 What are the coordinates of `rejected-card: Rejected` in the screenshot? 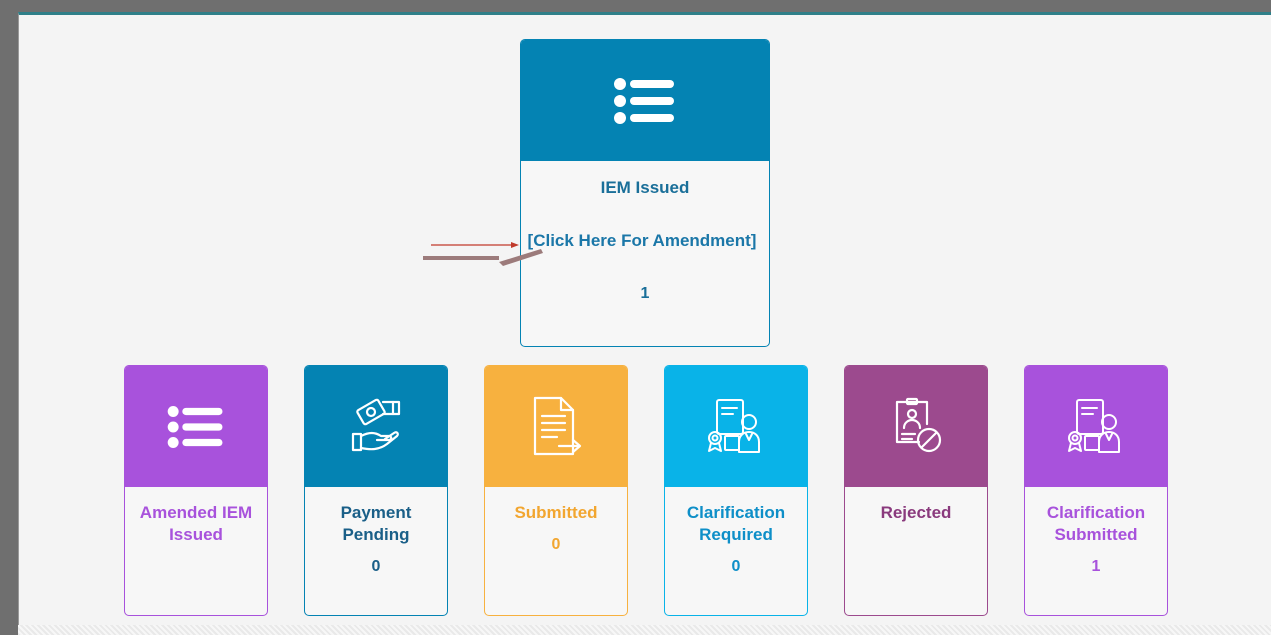 It's located at (916, 490).